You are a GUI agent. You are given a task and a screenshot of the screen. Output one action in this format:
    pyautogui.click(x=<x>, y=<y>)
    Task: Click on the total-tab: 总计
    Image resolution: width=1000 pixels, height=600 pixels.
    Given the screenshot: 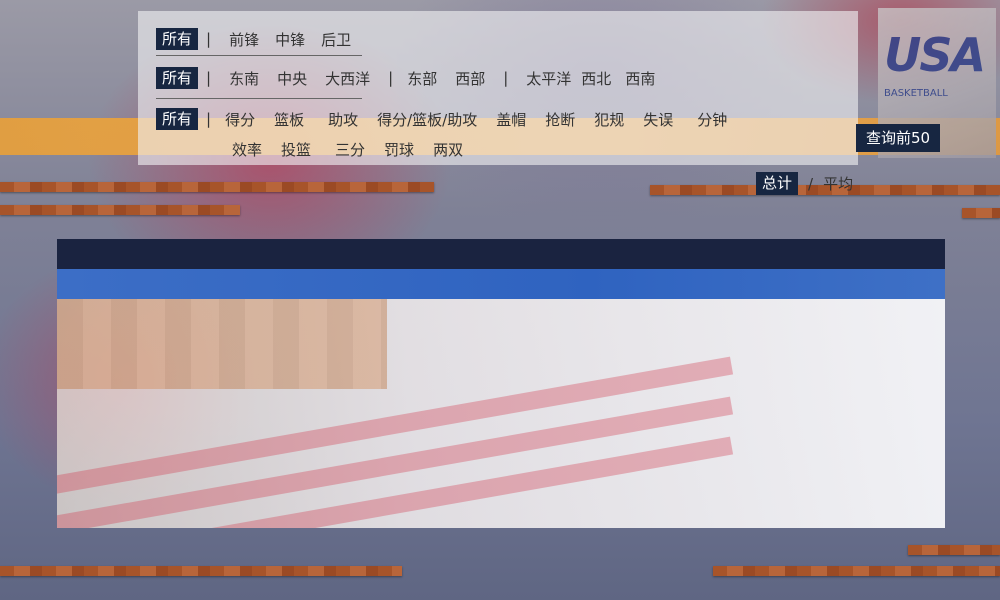 What is the action you would take?
    pyautogui.click(x=777, y=183)
    